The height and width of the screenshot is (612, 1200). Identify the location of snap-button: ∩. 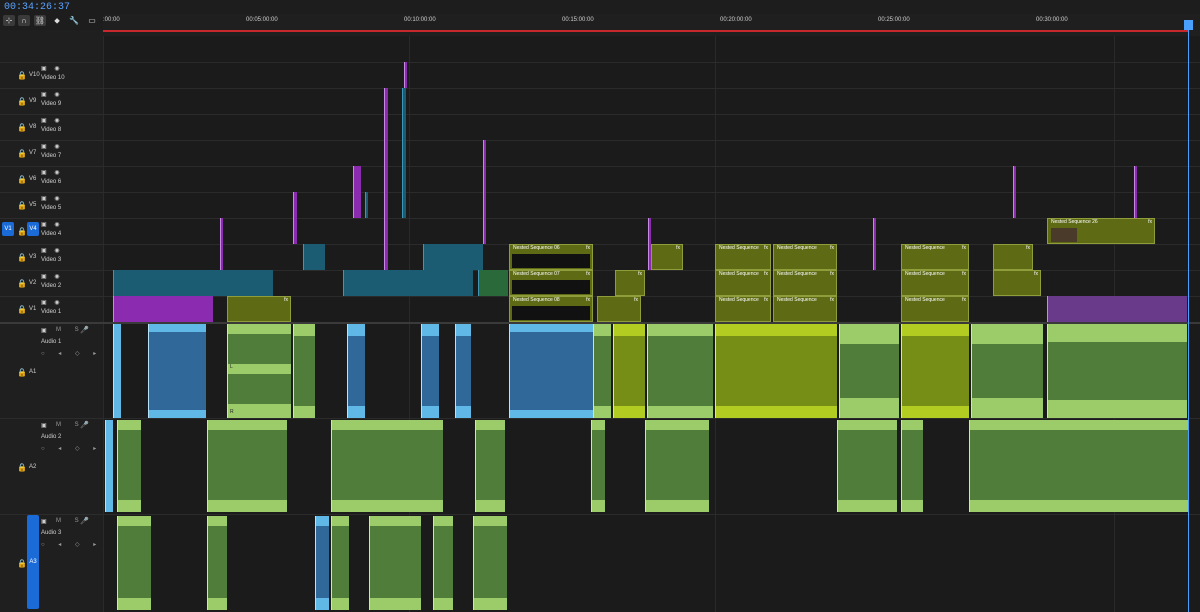
(24, 20).